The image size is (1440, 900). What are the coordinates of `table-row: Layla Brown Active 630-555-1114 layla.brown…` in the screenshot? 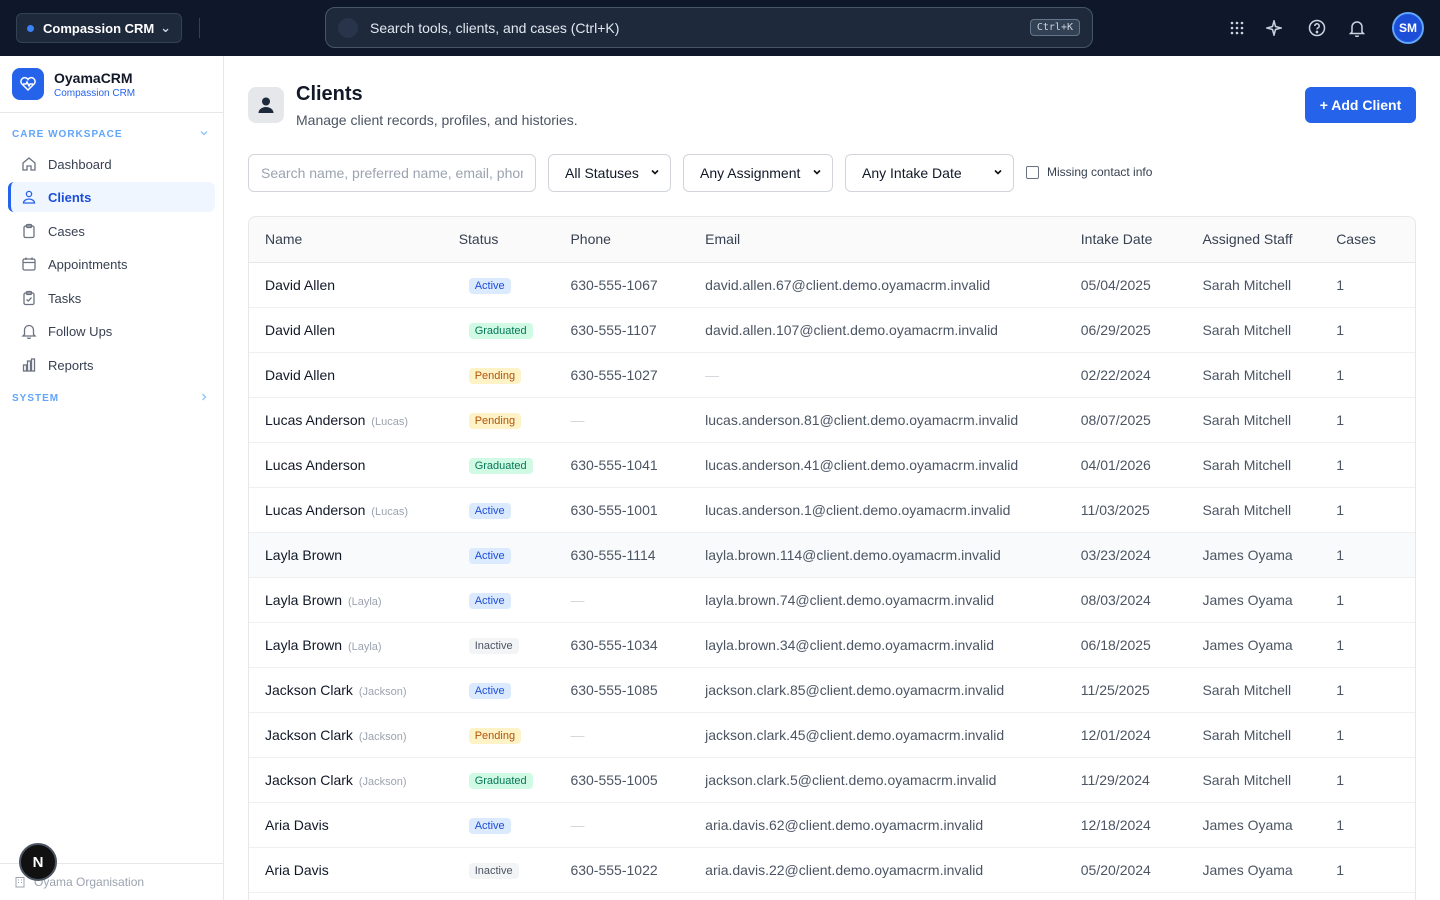 It's located at (832, 555).